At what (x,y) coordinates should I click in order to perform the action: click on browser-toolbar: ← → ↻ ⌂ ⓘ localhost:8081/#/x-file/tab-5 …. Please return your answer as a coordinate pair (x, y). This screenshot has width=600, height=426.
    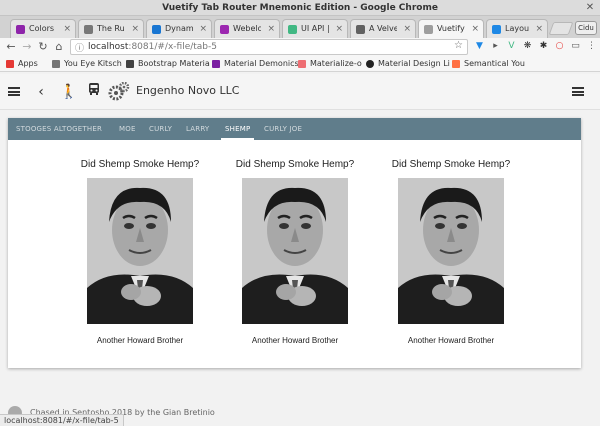
    Looking at the image, I should click on (300, 47).